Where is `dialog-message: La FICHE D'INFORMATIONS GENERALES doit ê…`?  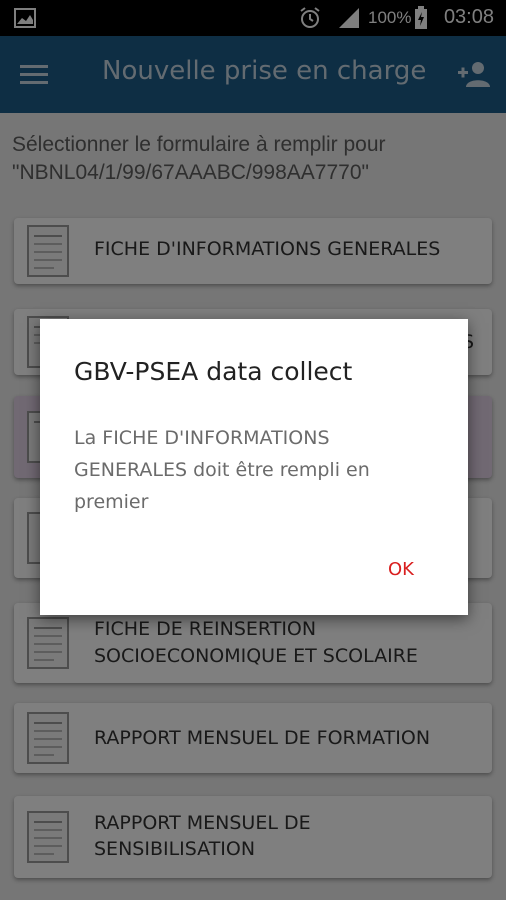
dialog-message: La FICHE D'INFORMATIONS GENERALES doit ê… is located at coordinates (222, 470).